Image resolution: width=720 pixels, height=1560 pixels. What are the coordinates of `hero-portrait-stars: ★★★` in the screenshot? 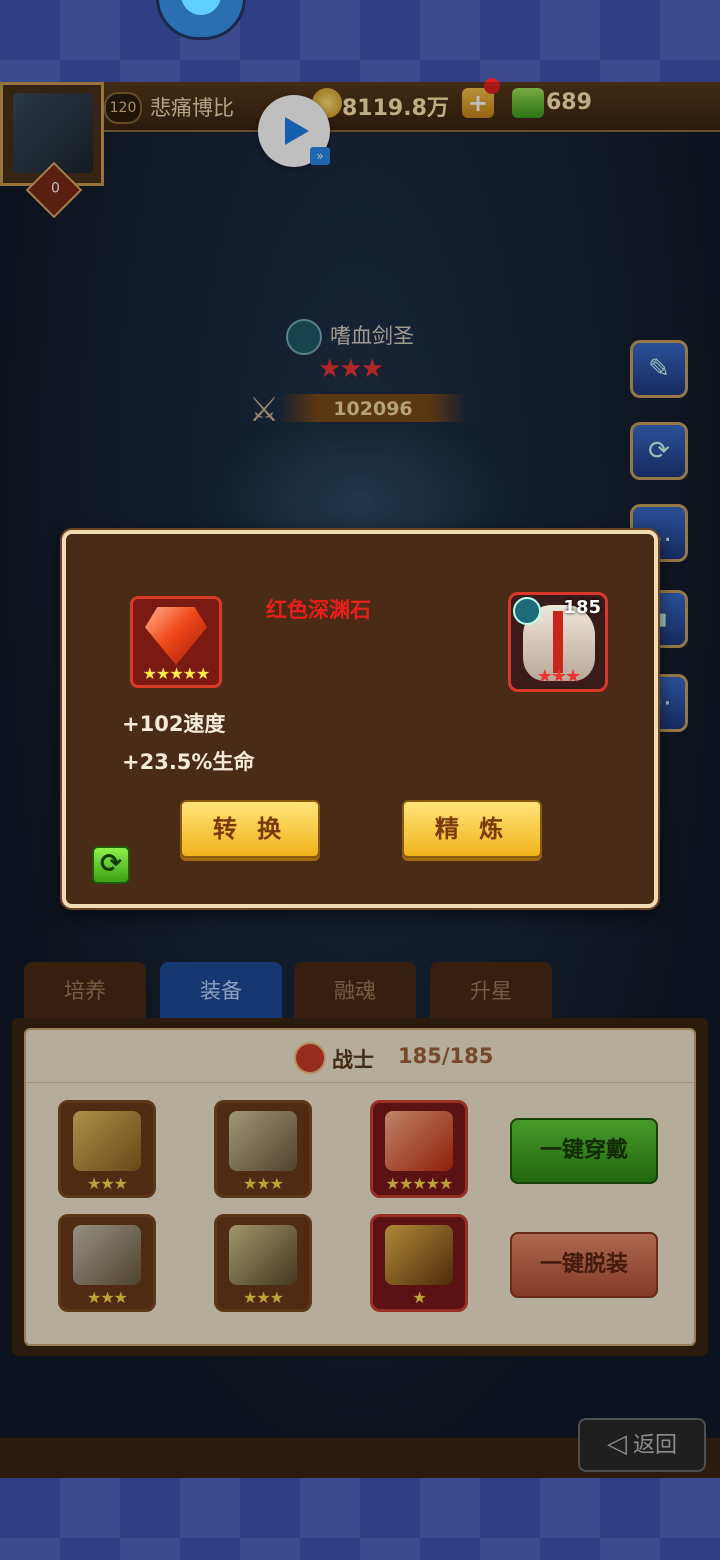 It's located at (558, 676).